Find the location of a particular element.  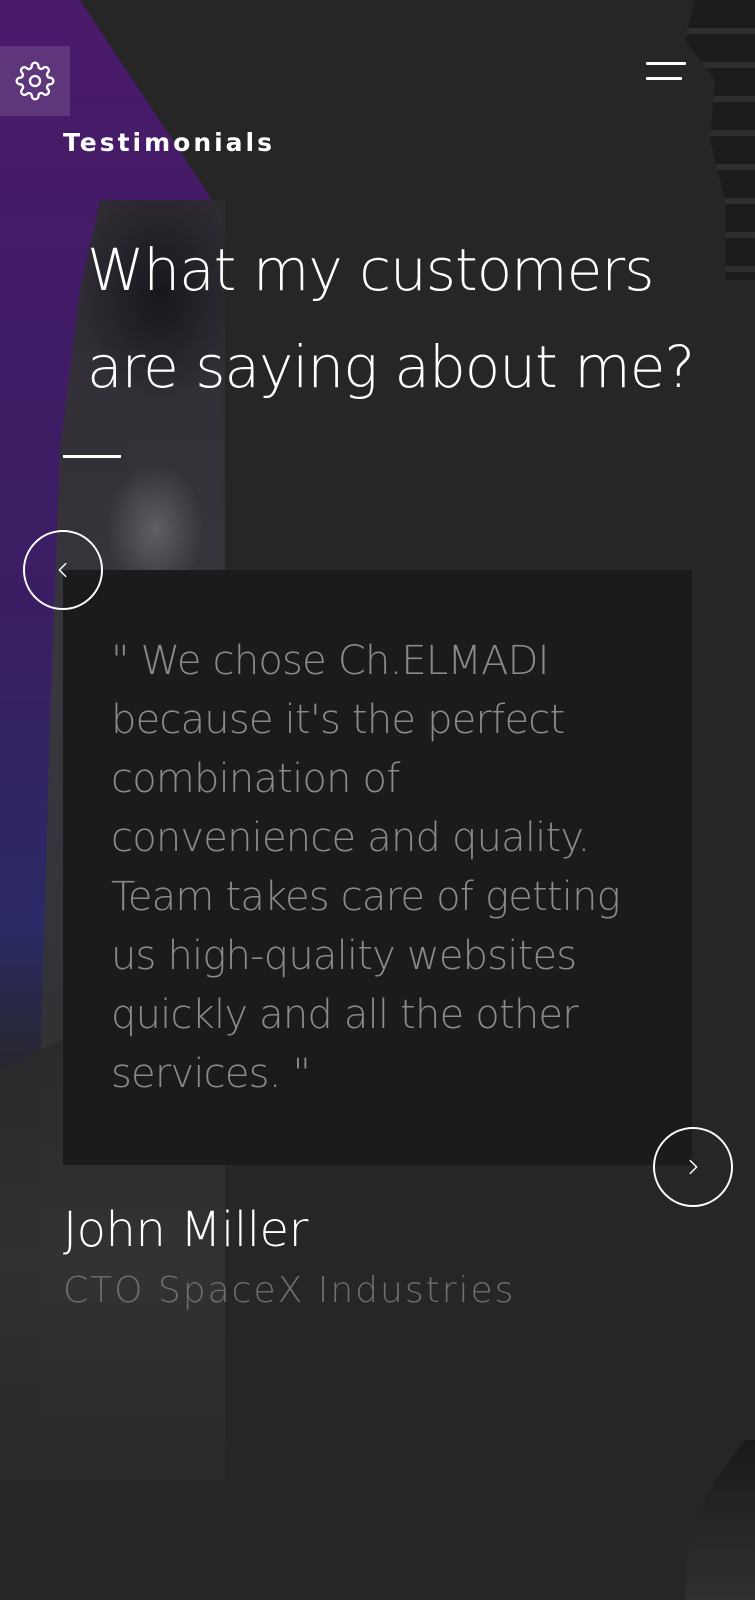

title-divider is located at coordinates (92, 456).